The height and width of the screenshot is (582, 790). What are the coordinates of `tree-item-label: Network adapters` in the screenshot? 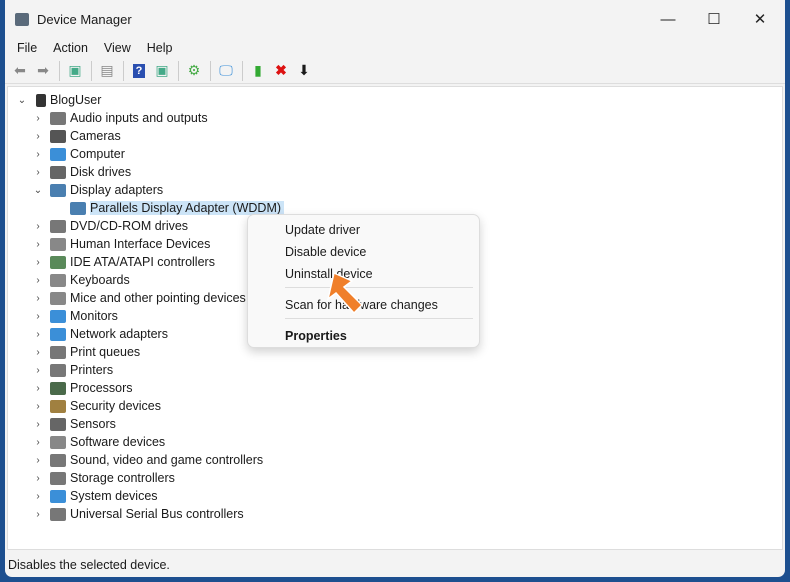 It's located at (119, 334).